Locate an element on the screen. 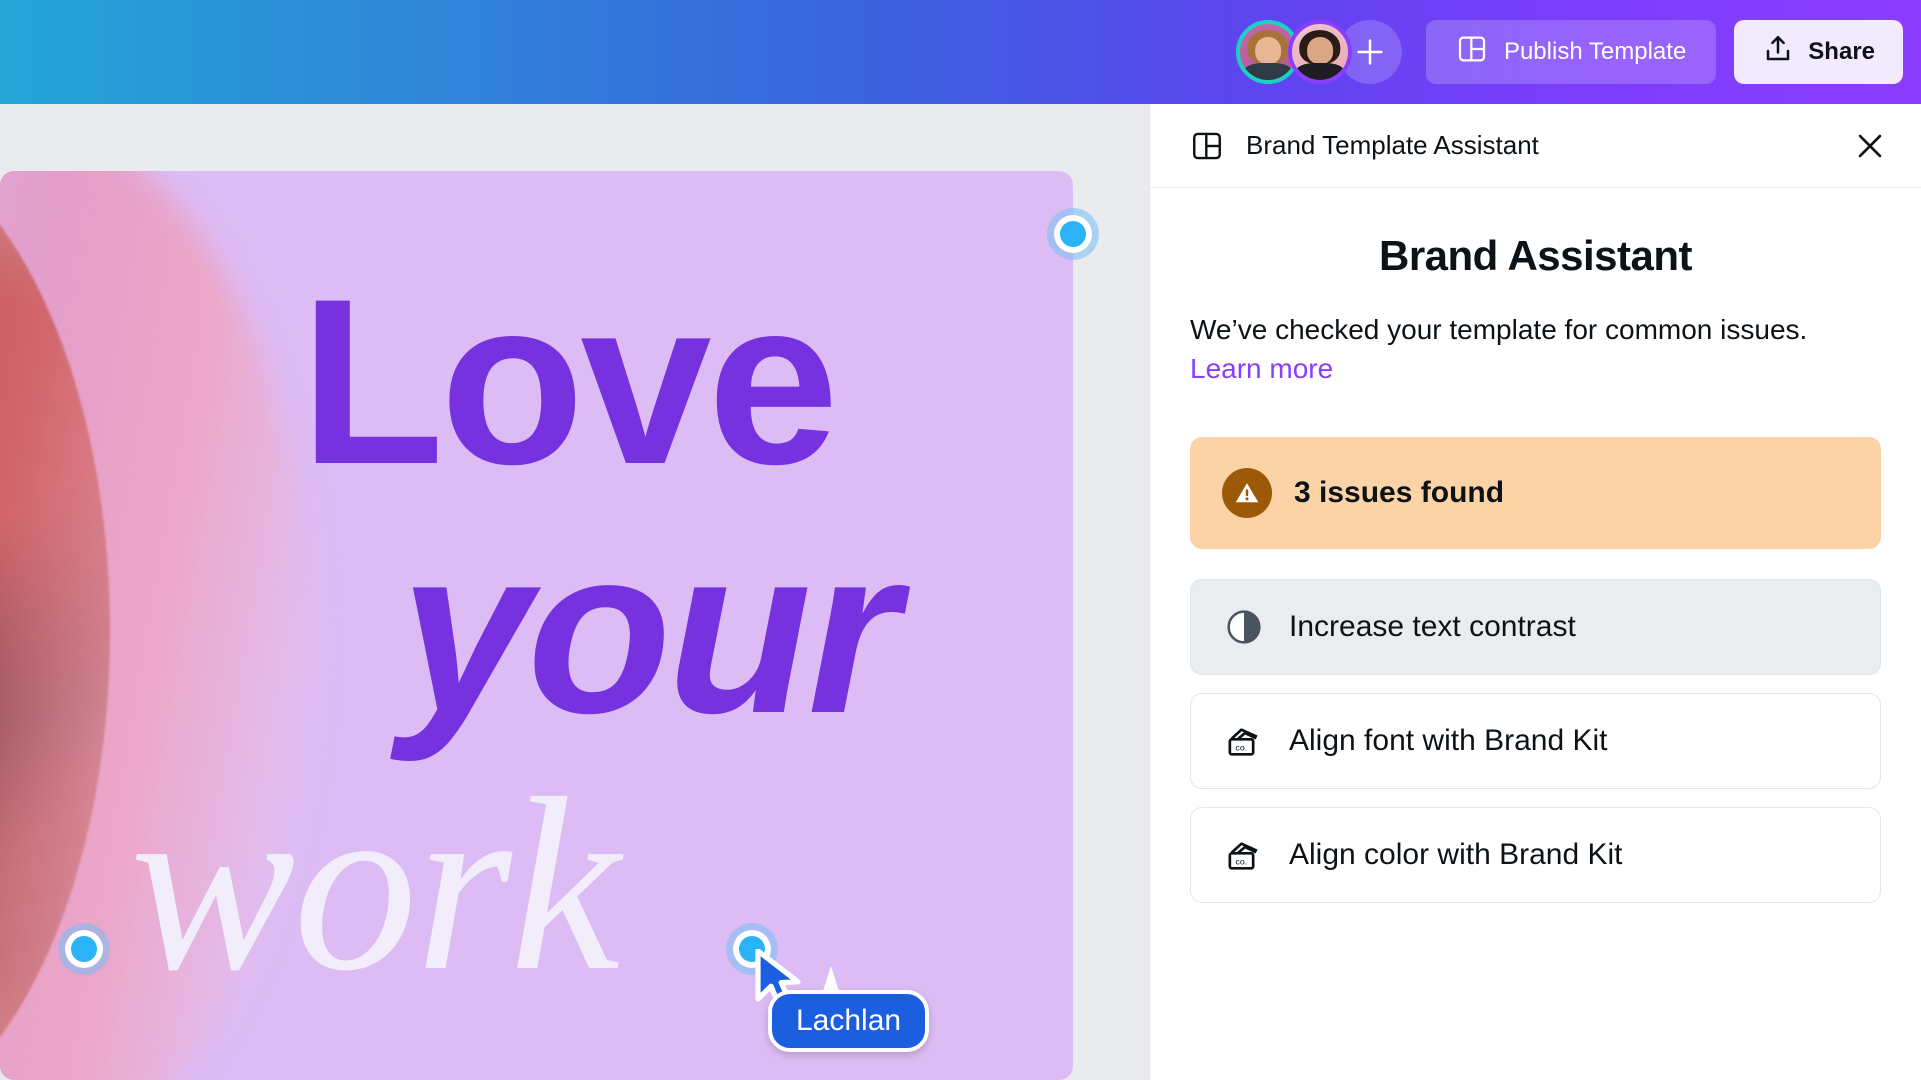  issue-item-align-font-with-brand-kit: co. Align font with Brand Kit is located at coordinates (1535, 741).